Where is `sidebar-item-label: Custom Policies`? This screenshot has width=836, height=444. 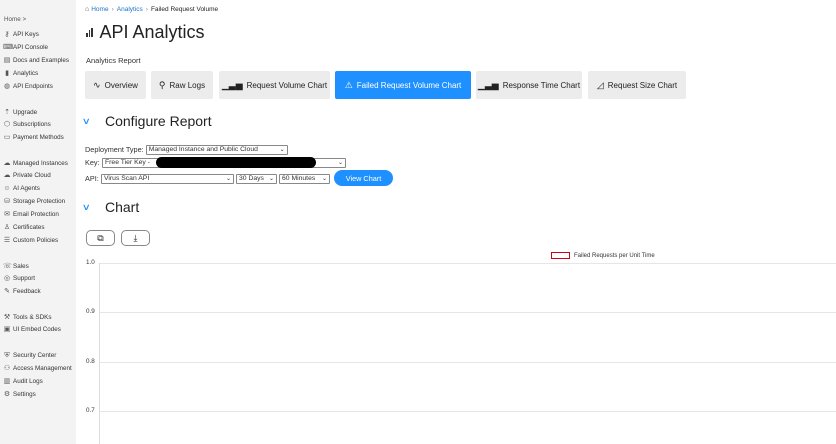
sidebar-item-label: Custom Policies is located at coordinates (36, 240).